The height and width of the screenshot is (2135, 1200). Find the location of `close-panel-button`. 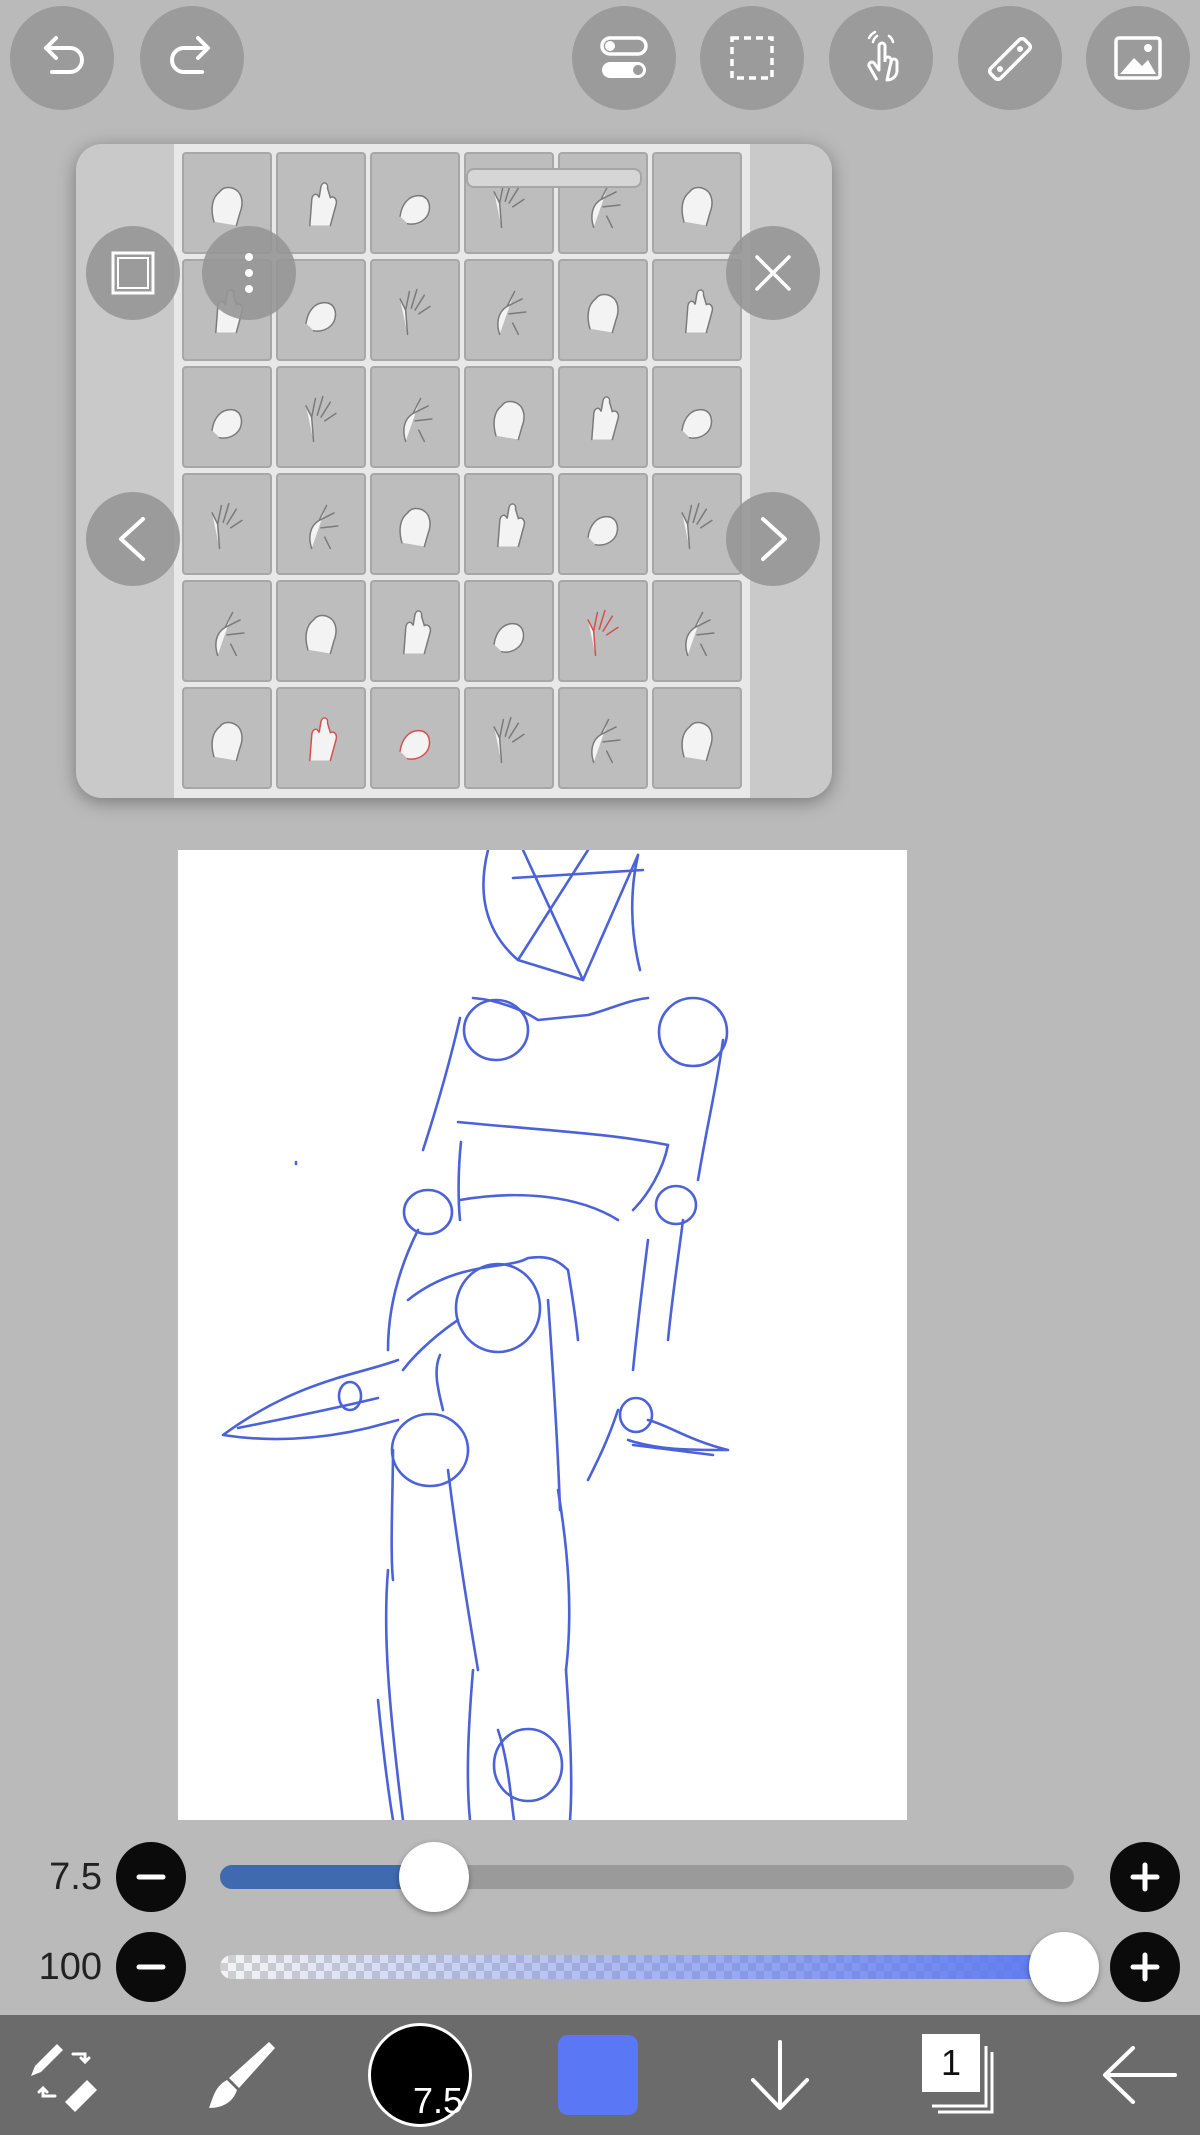

close-panel-button is located at coordinates (773, 273).